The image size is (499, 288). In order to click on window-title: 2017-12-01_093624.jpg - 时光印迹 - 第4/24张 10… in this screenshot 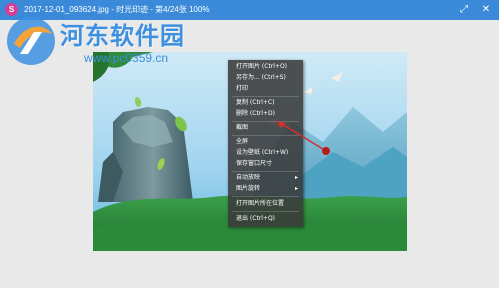, I will do `click(117, 9)`.